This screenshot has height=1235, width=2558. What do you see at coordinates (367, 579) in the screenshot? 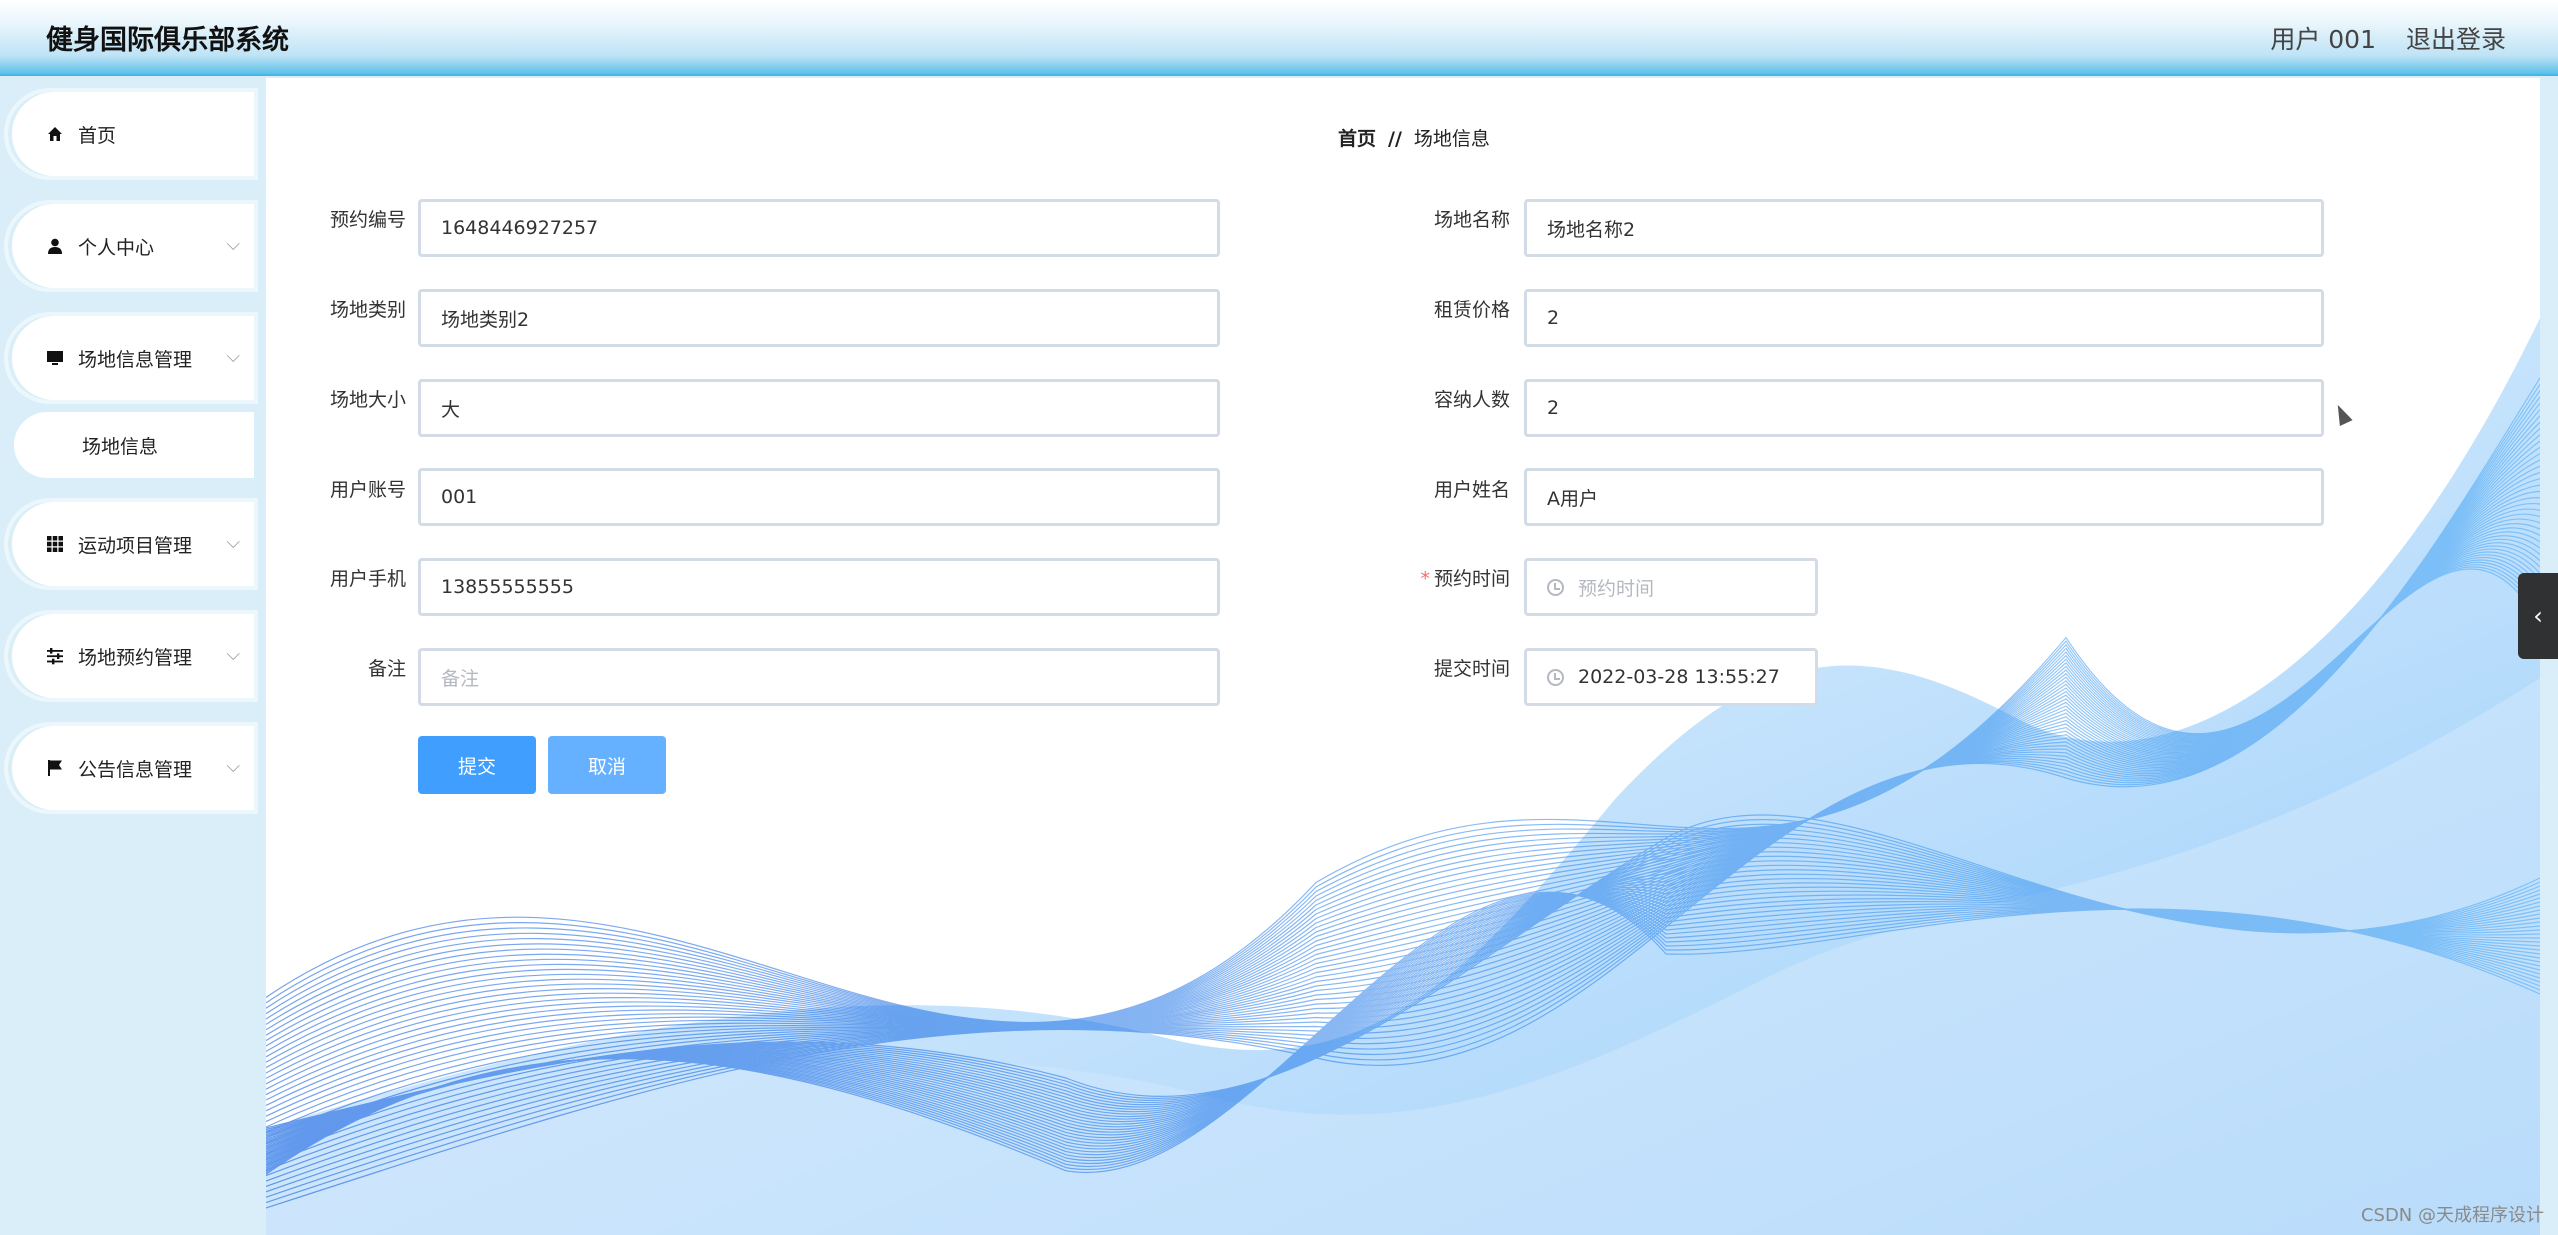
I see `user-phone-label: 用户手机` at bounding box center [367, 579].